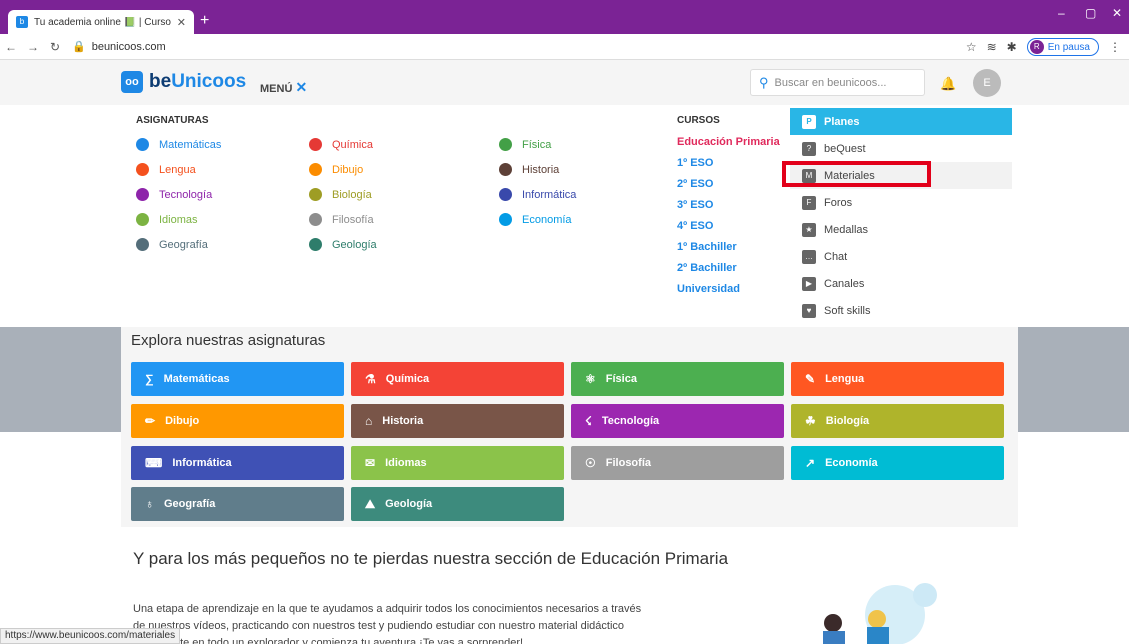  I want to click on subject-button-biología: ☘ Biología, so click(897, 421).